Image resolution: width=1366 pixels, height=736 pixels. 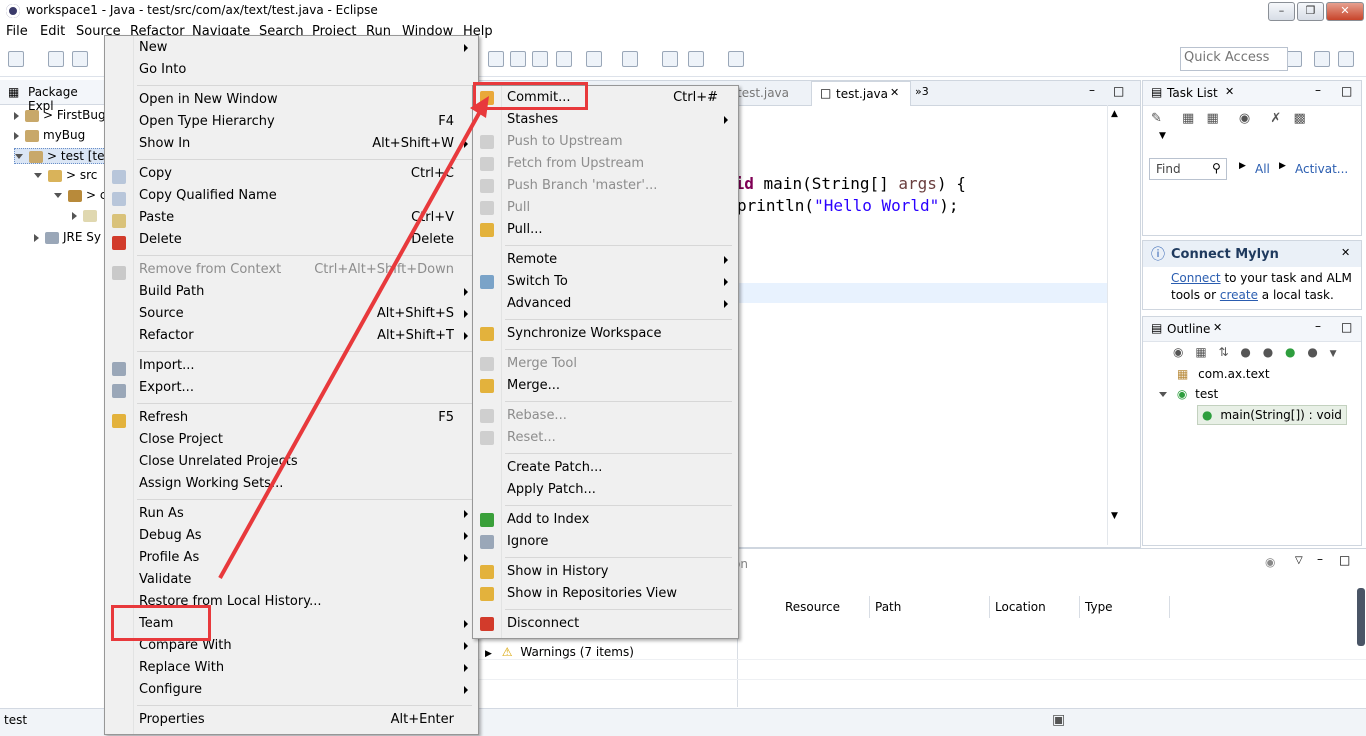 I want to click on annotation-arrow-line, so click(x=351, y=343).